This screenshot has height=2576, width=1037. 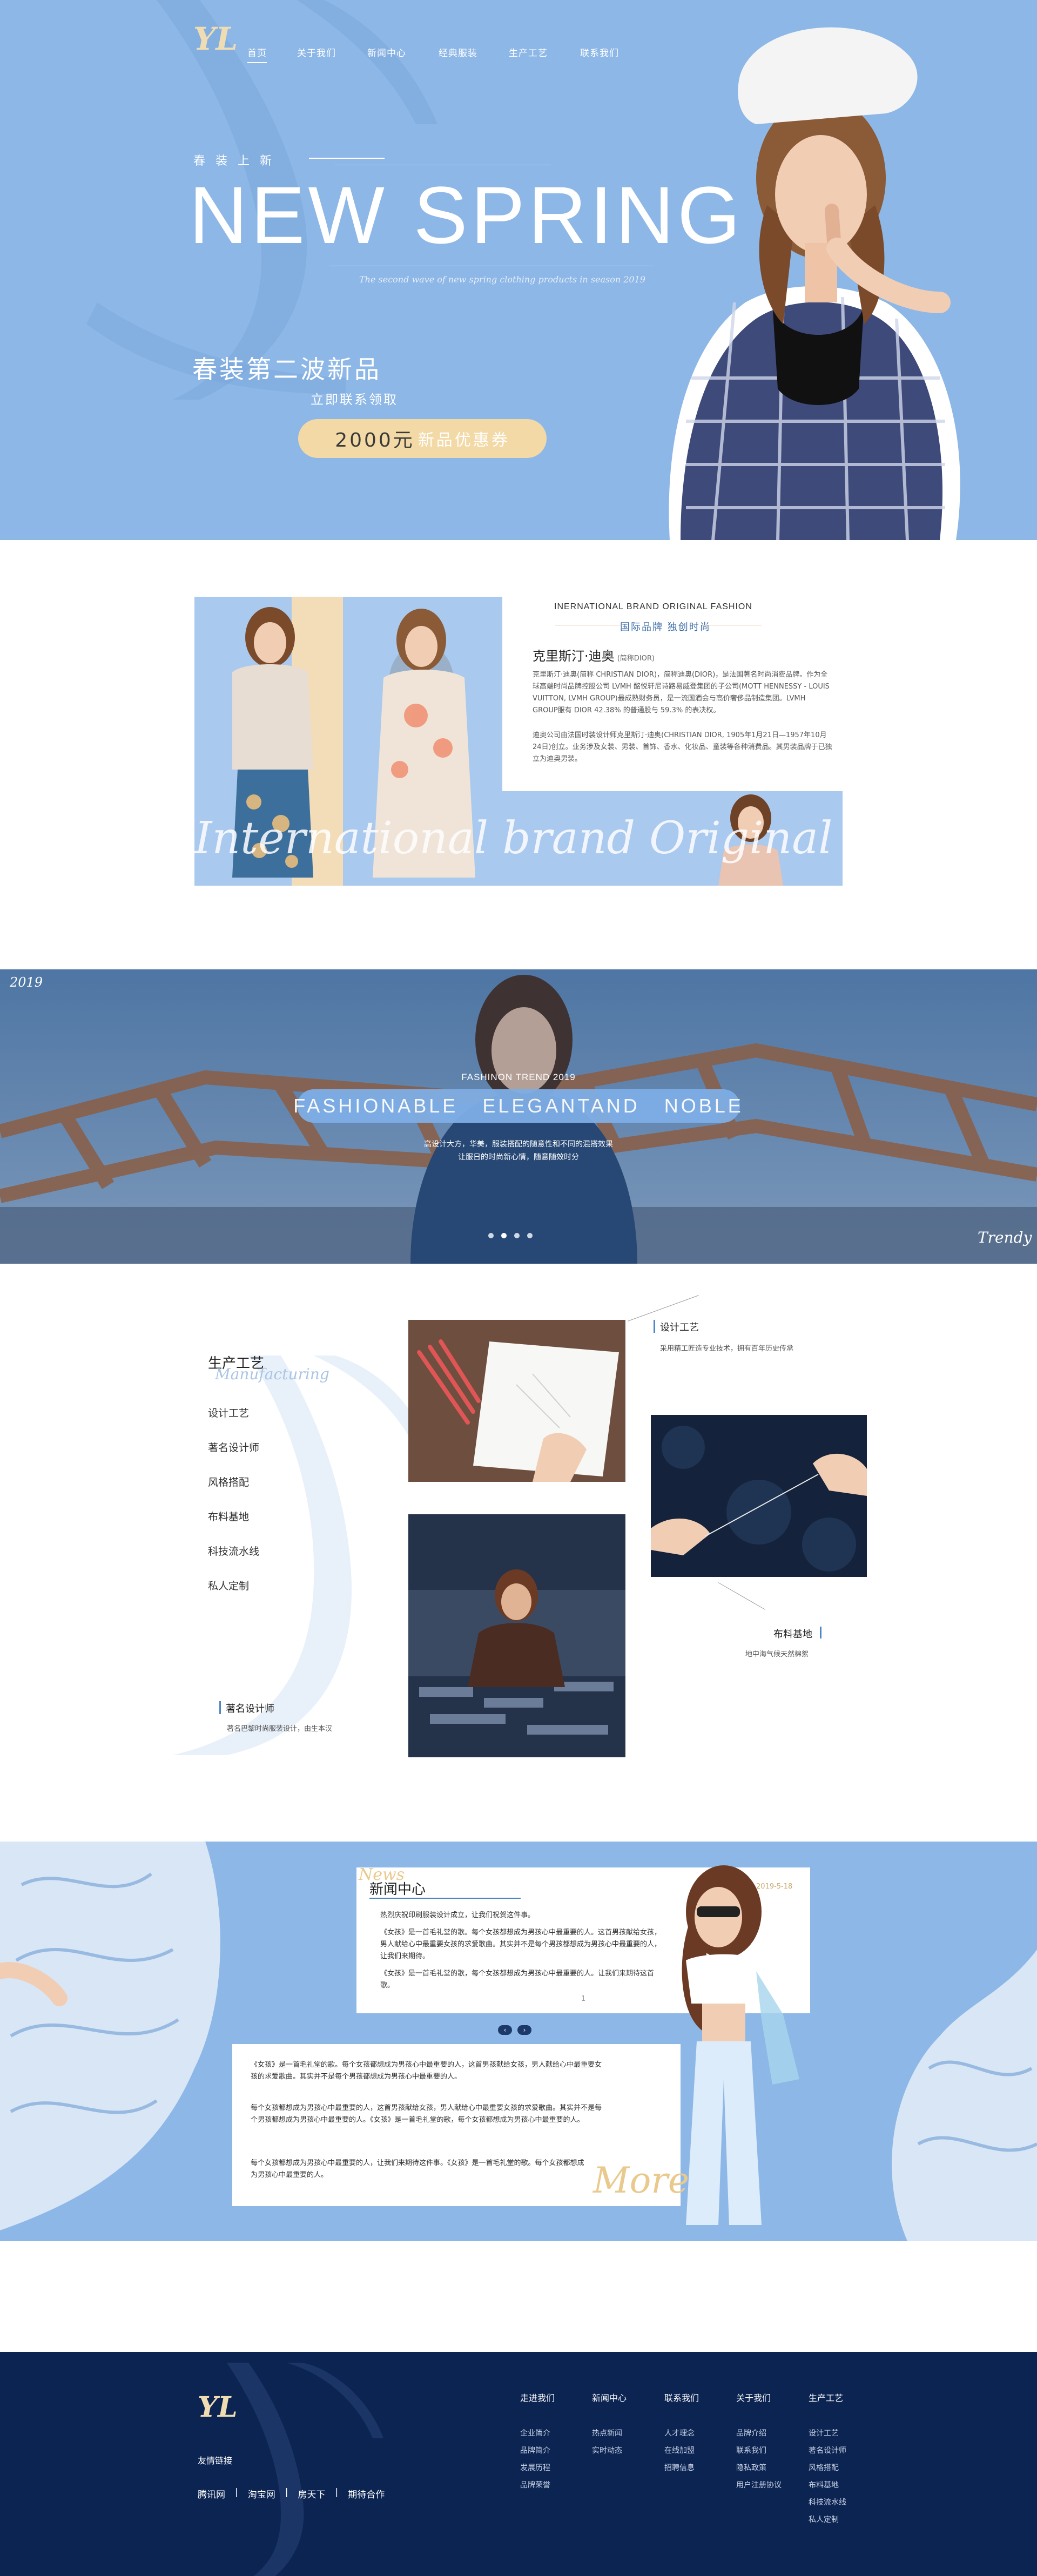 I want to click on friend-link-cooperate: 期待合作, so click(x=366, y=2493).